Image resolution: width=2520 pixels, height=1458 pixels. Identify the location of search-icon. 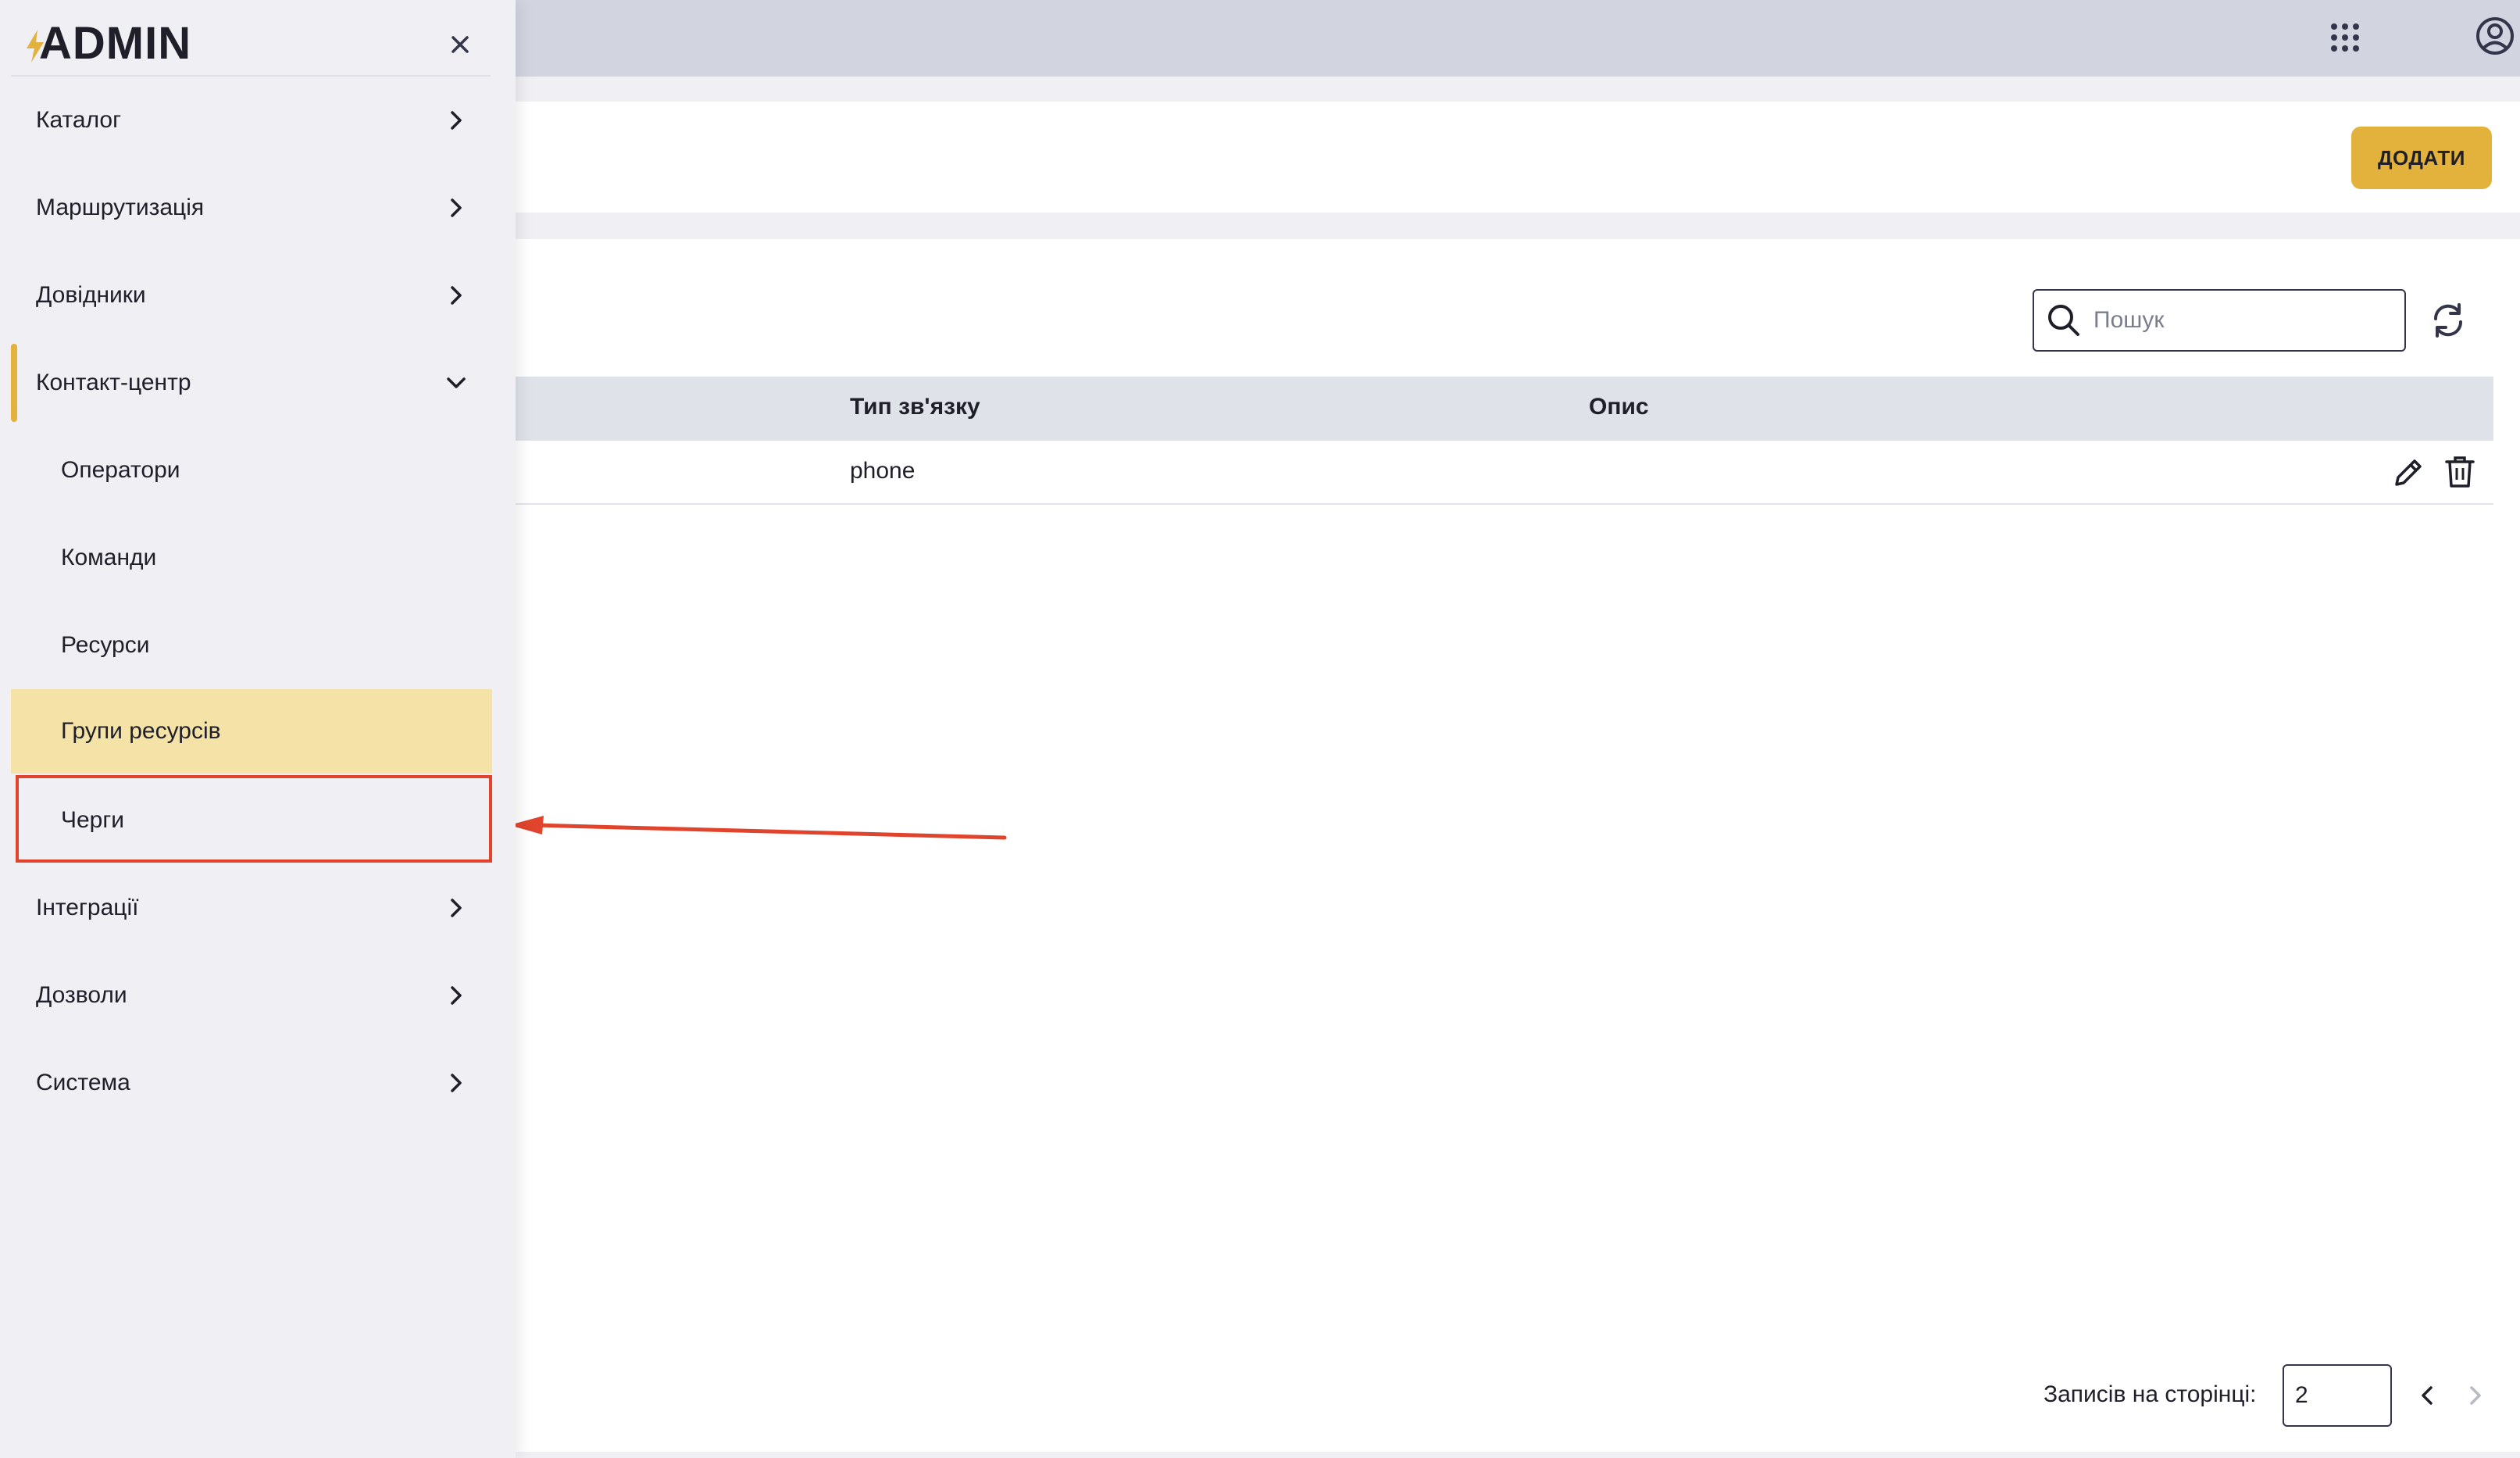
(2064, 320).